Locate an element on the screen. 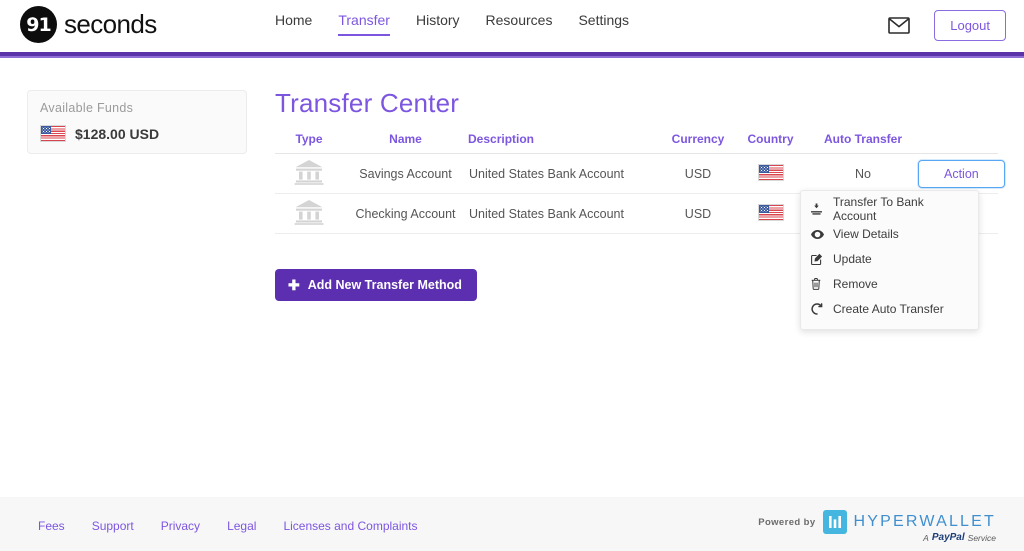 The image size is (1024, 551). add-new-transfer-method-button: ✚ Add New Transfer Method is located at coordinates (376, 285).